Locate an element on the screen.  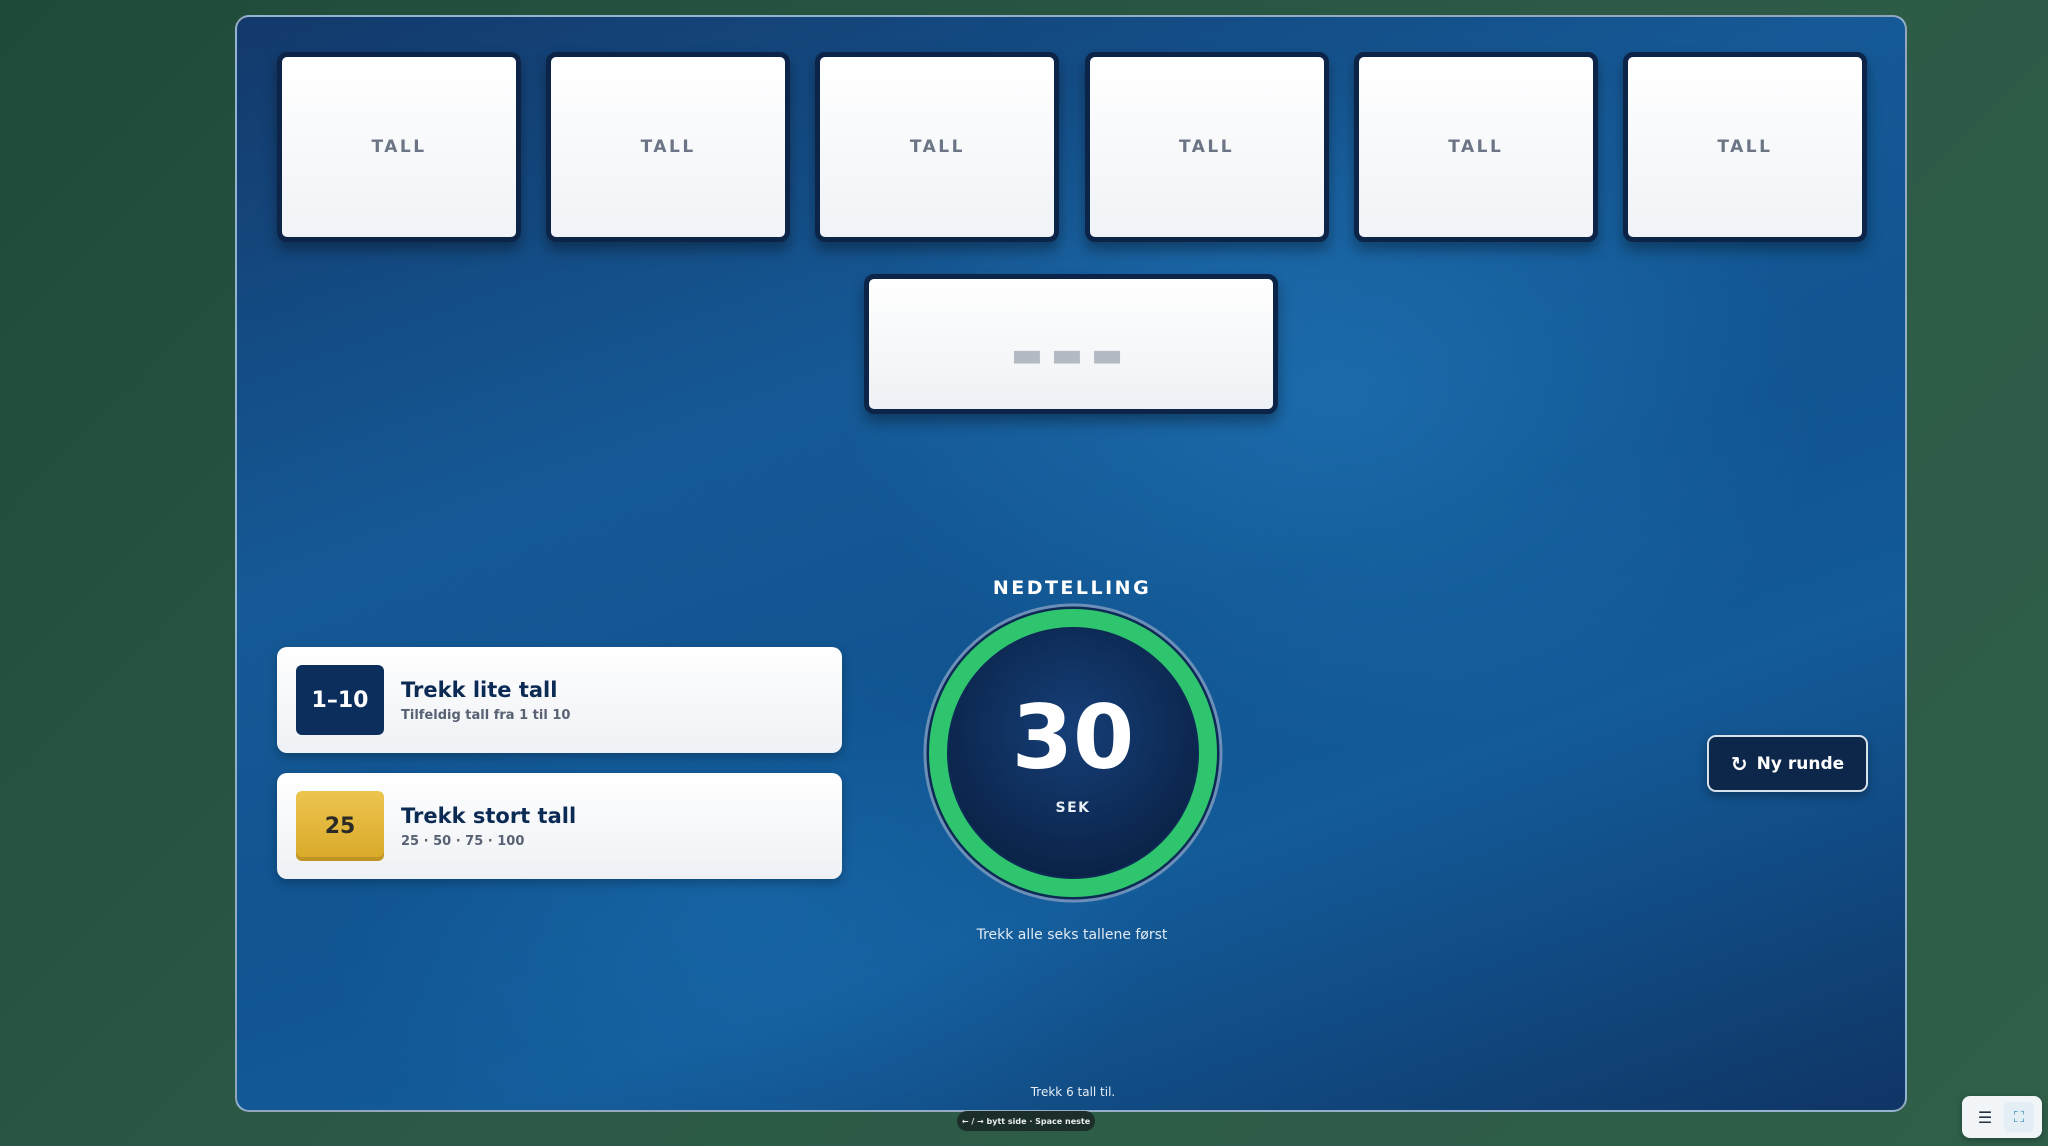
menu-icon: ☰ is located at coordinates (1985, 1117).